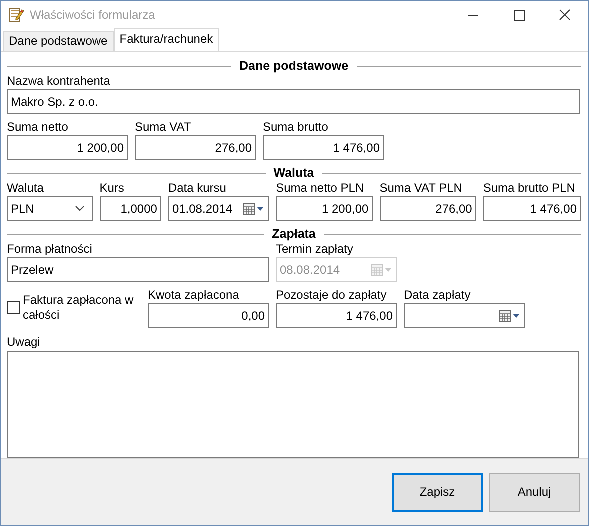 This screenshot has width=589, height=526. I want to click on section-heading: Zapłata, so click(294, 234).